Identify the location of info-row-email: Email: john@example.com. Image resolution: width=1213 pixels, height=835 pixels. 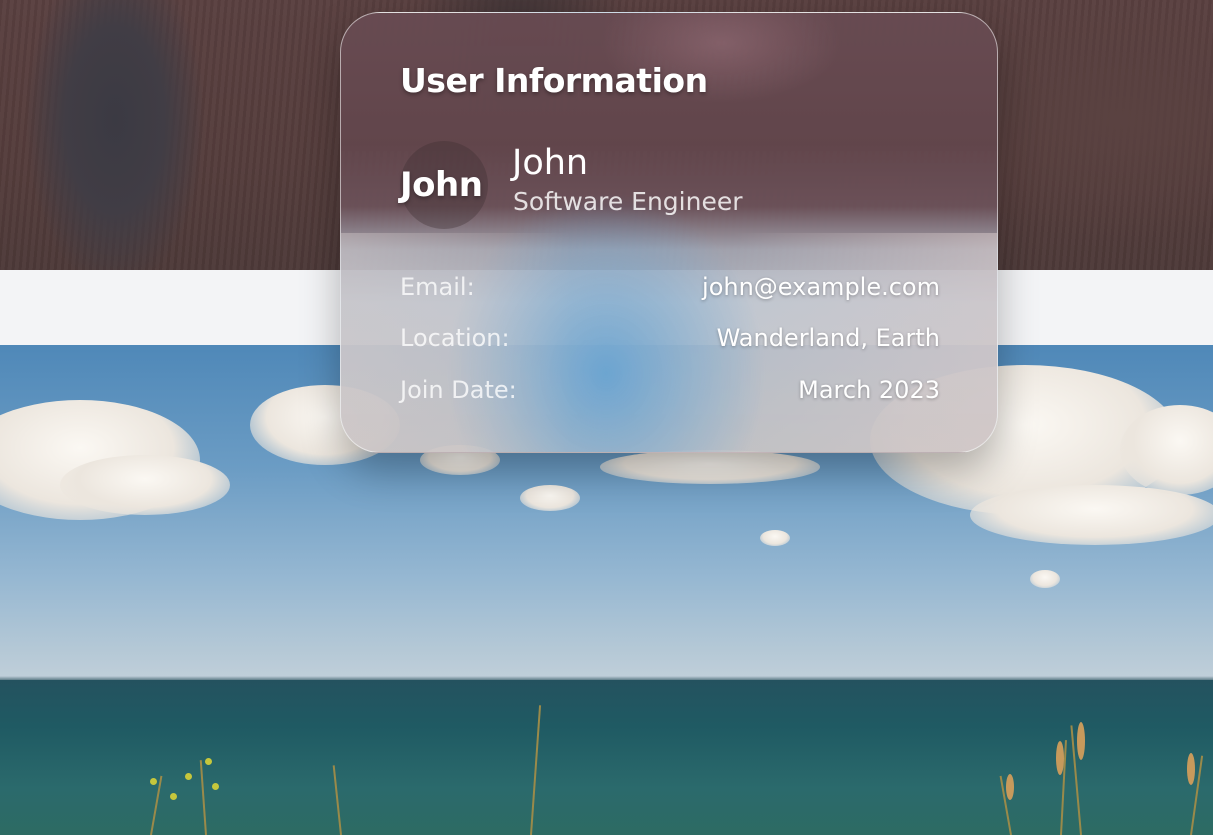
(670, 287).